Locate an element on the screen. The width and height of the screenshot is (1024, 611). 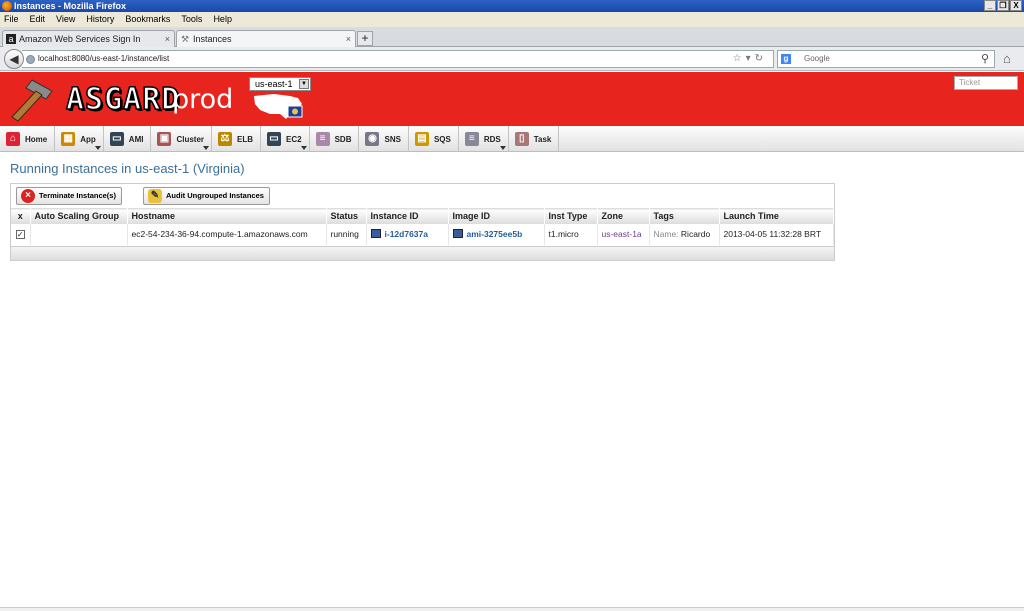
nav-elb: ⚖ ELB is located at coordinates (237, 139).